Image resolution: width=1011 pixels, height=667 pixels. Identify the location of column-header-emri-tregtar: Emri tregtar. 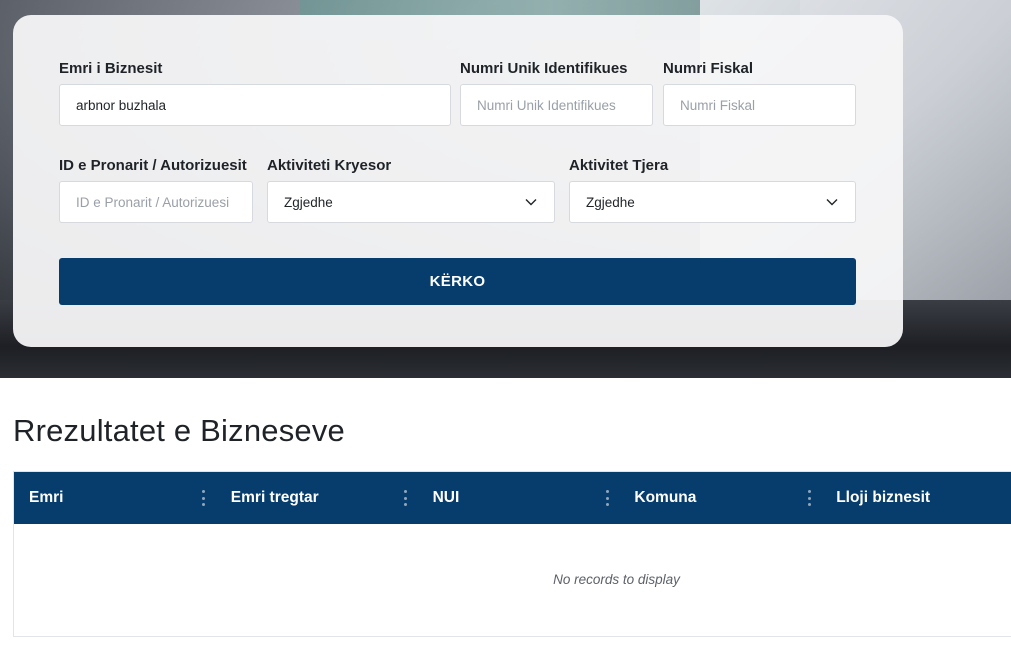
(317, 498).